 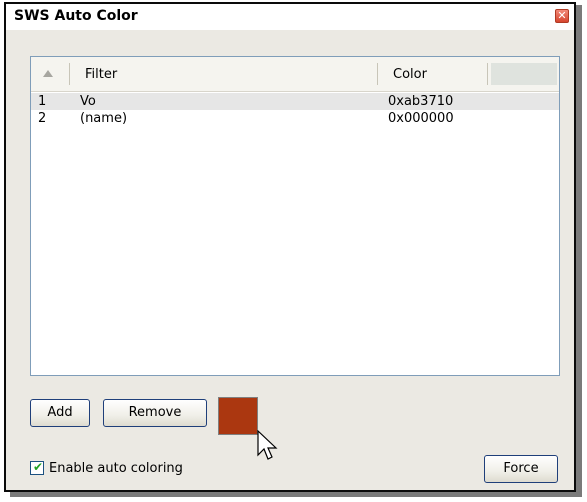 What do you see at coordinates (421, 118) in the screenshot?
I see `row-color: 0x000000` at bounding box center [421, 118].